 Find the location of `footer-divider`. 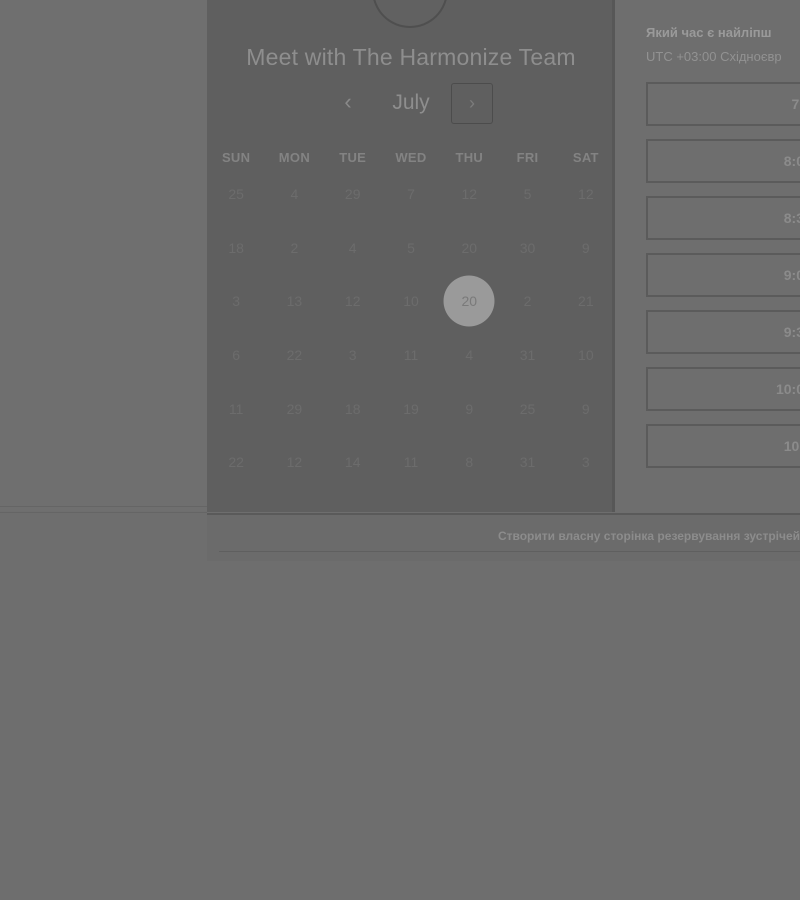

footer-divider is located at coordinates (509, 551).